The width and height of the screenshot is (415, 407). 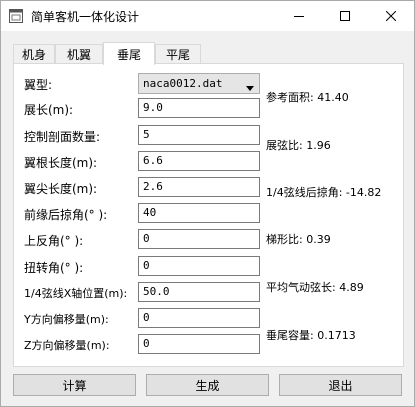 What do you see at coordinates (199, 187) in the screenshot?
I see `tip-chord-input: 2.6` at bounding box center [199, 187].